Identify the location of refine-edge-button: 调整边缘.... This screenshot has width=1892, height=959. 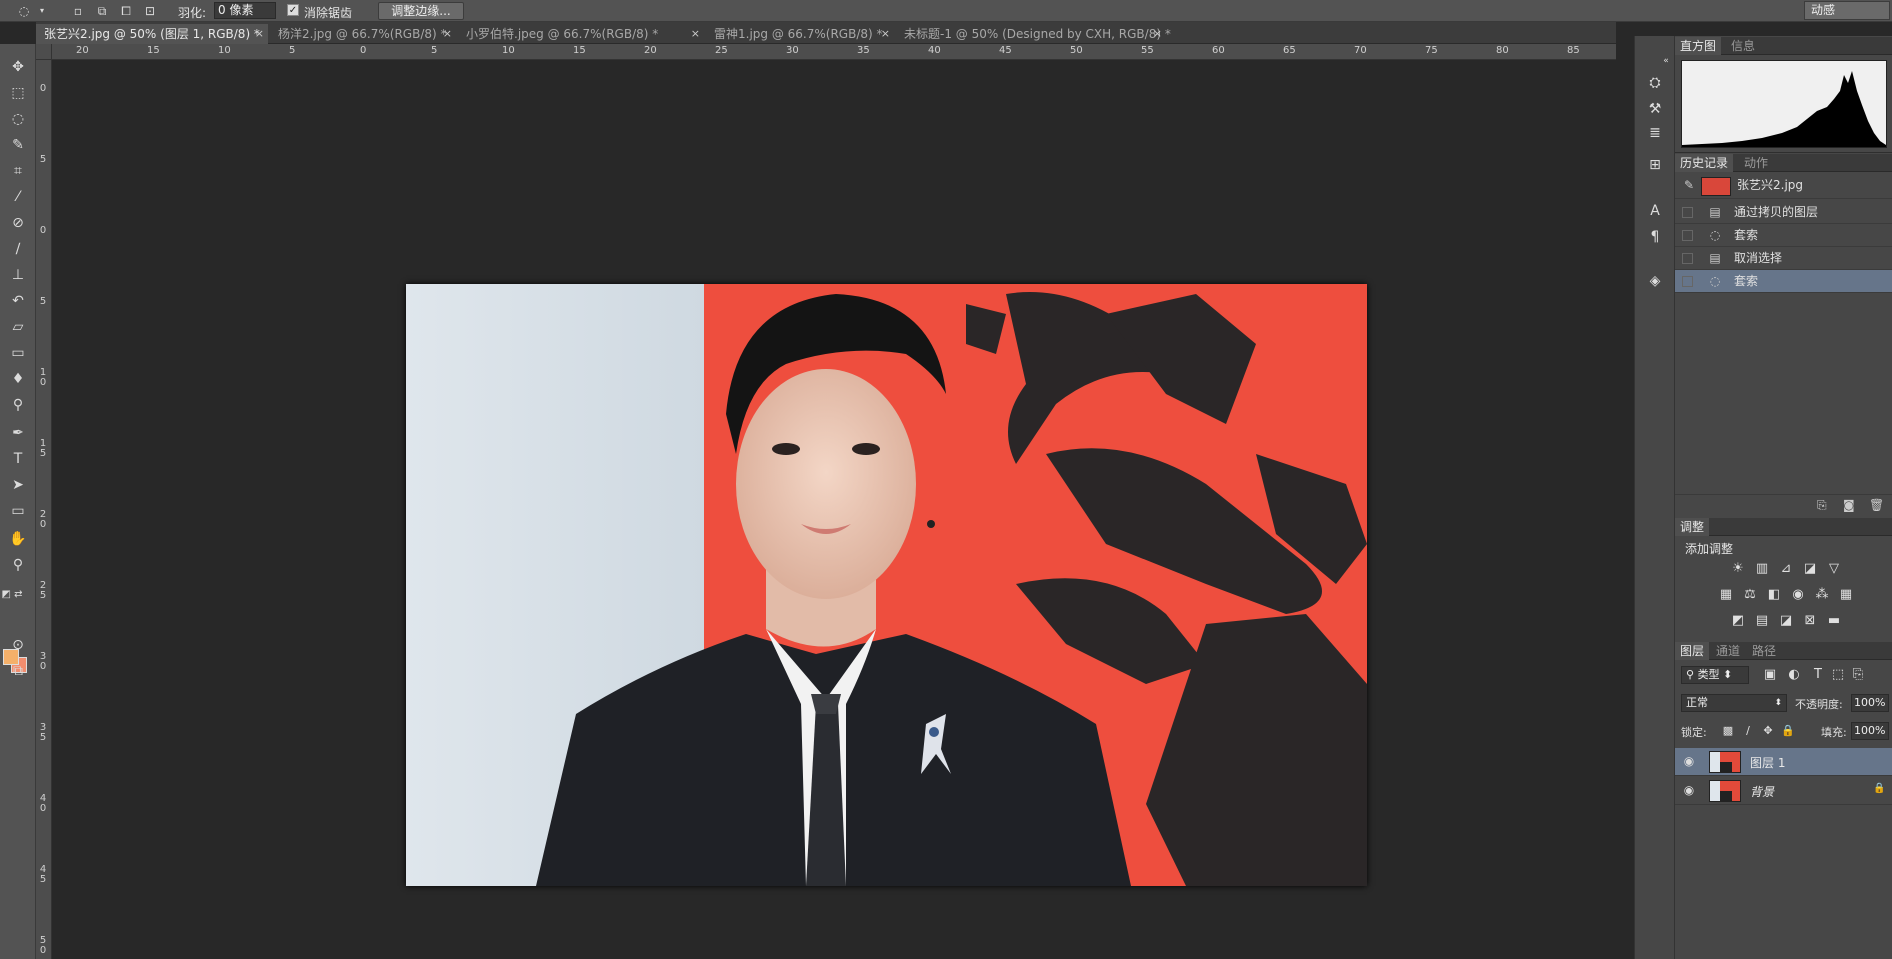
(421, 11).